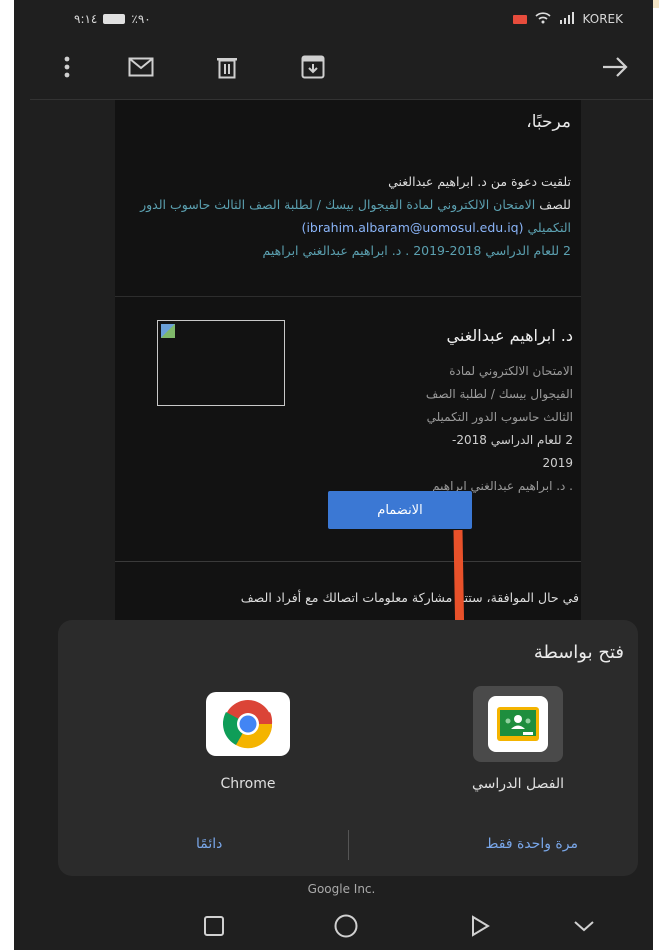 The image size is (659, 950). What do you see at coordinates (221, 363) in the screenshot?
I see `teacher-avatar-image` at bounding box center [221, 363].